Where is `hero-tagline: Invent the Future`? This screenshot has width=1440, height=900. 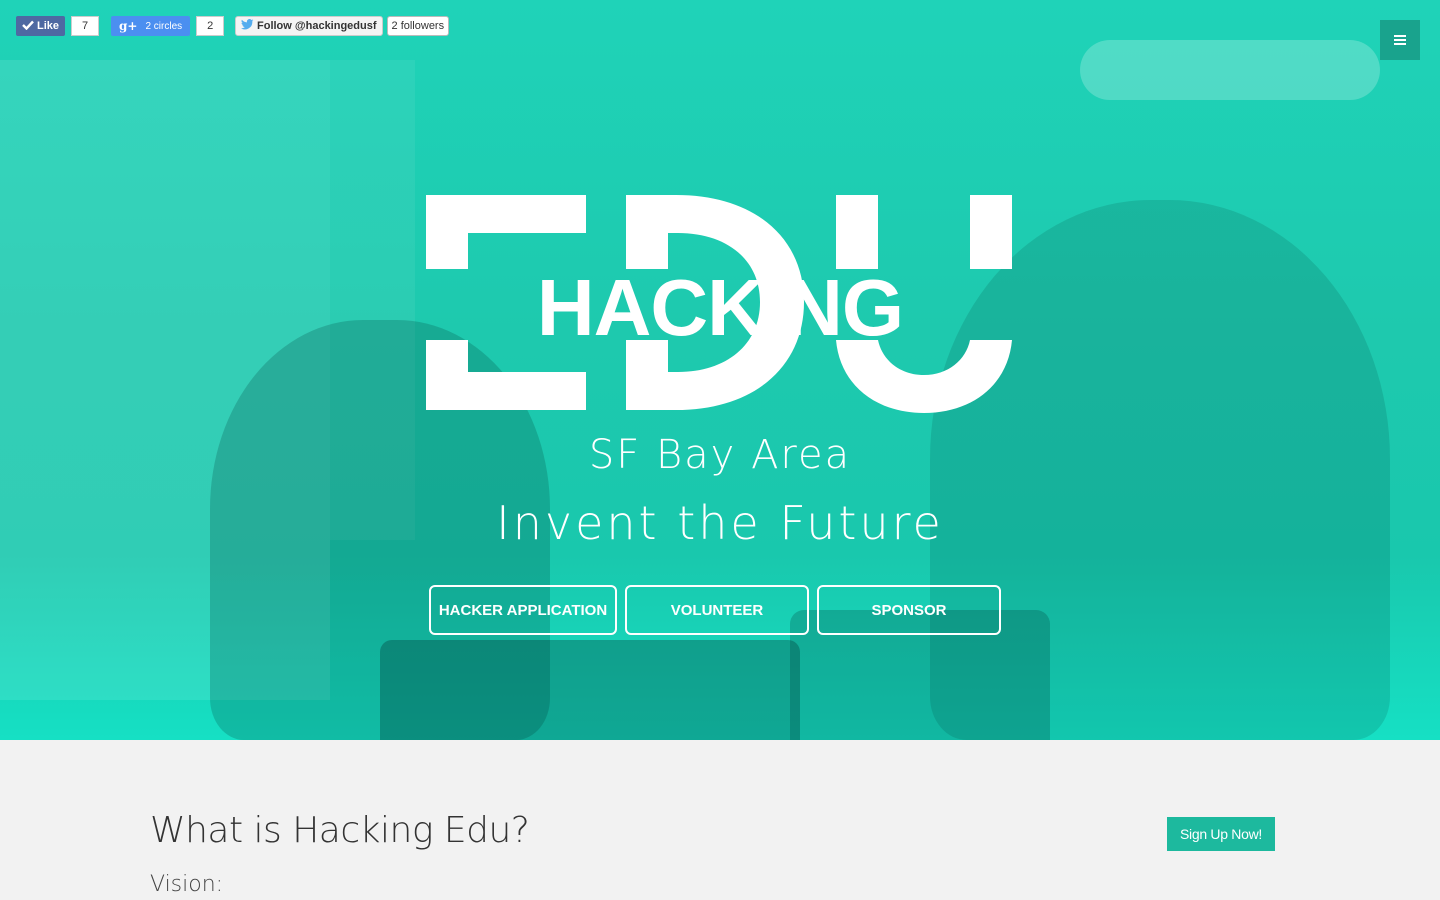 hero-tagline: Invent the Future is located at coordinates (720, 523).